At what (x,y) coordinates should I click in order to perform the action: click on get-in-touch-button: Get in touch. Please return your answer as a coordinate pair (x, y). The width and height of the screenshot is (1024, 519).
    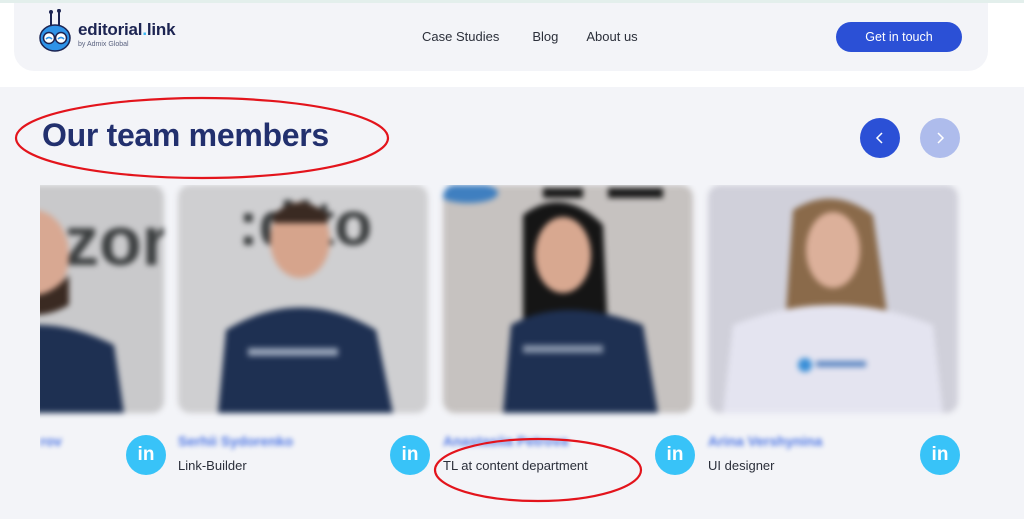
    Looking at the image, I should click on (899, 37).